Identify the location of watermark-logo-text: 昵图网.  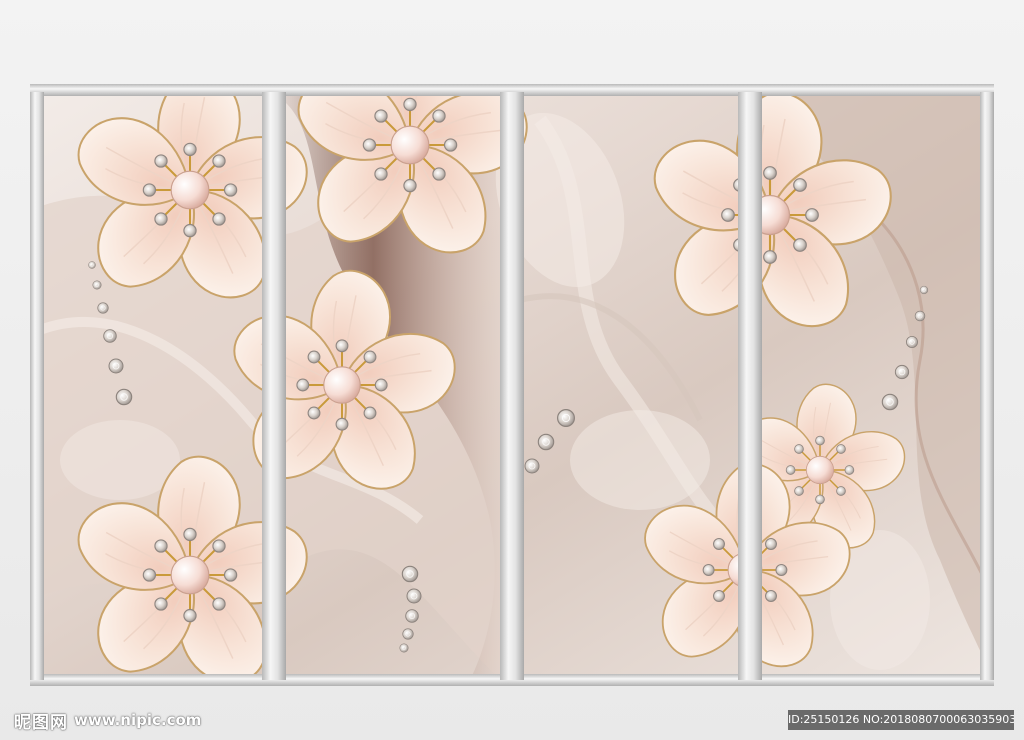
(41, 722).